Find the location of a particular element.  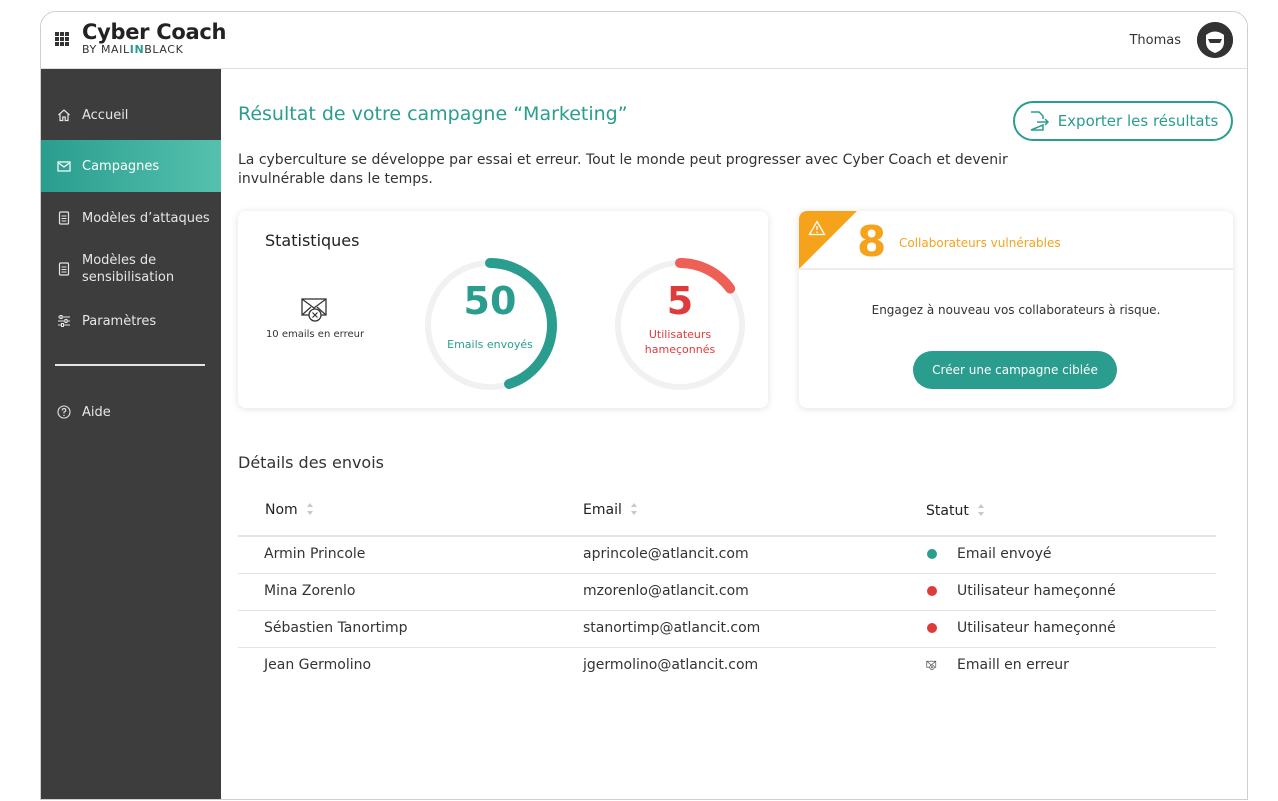

apps-grid-icon is located at coordinates (62, 39).